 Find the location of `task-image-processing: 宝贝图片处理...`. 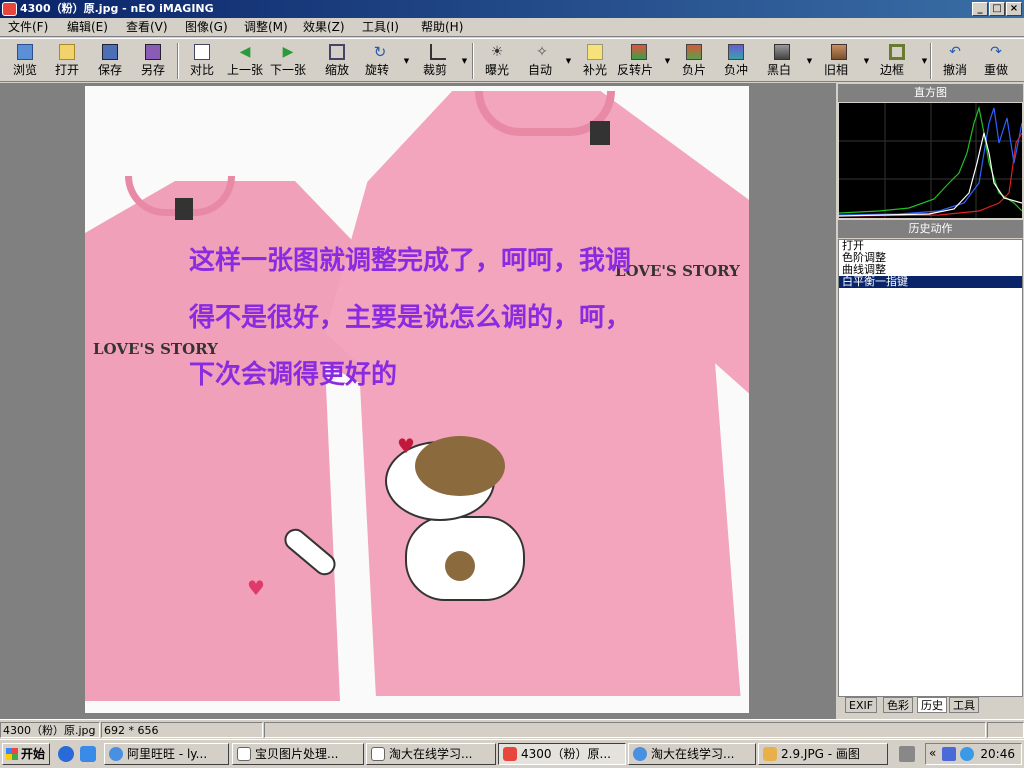

task-image-processing: 宝贝图片处理... is located at coordinates (298, 754).